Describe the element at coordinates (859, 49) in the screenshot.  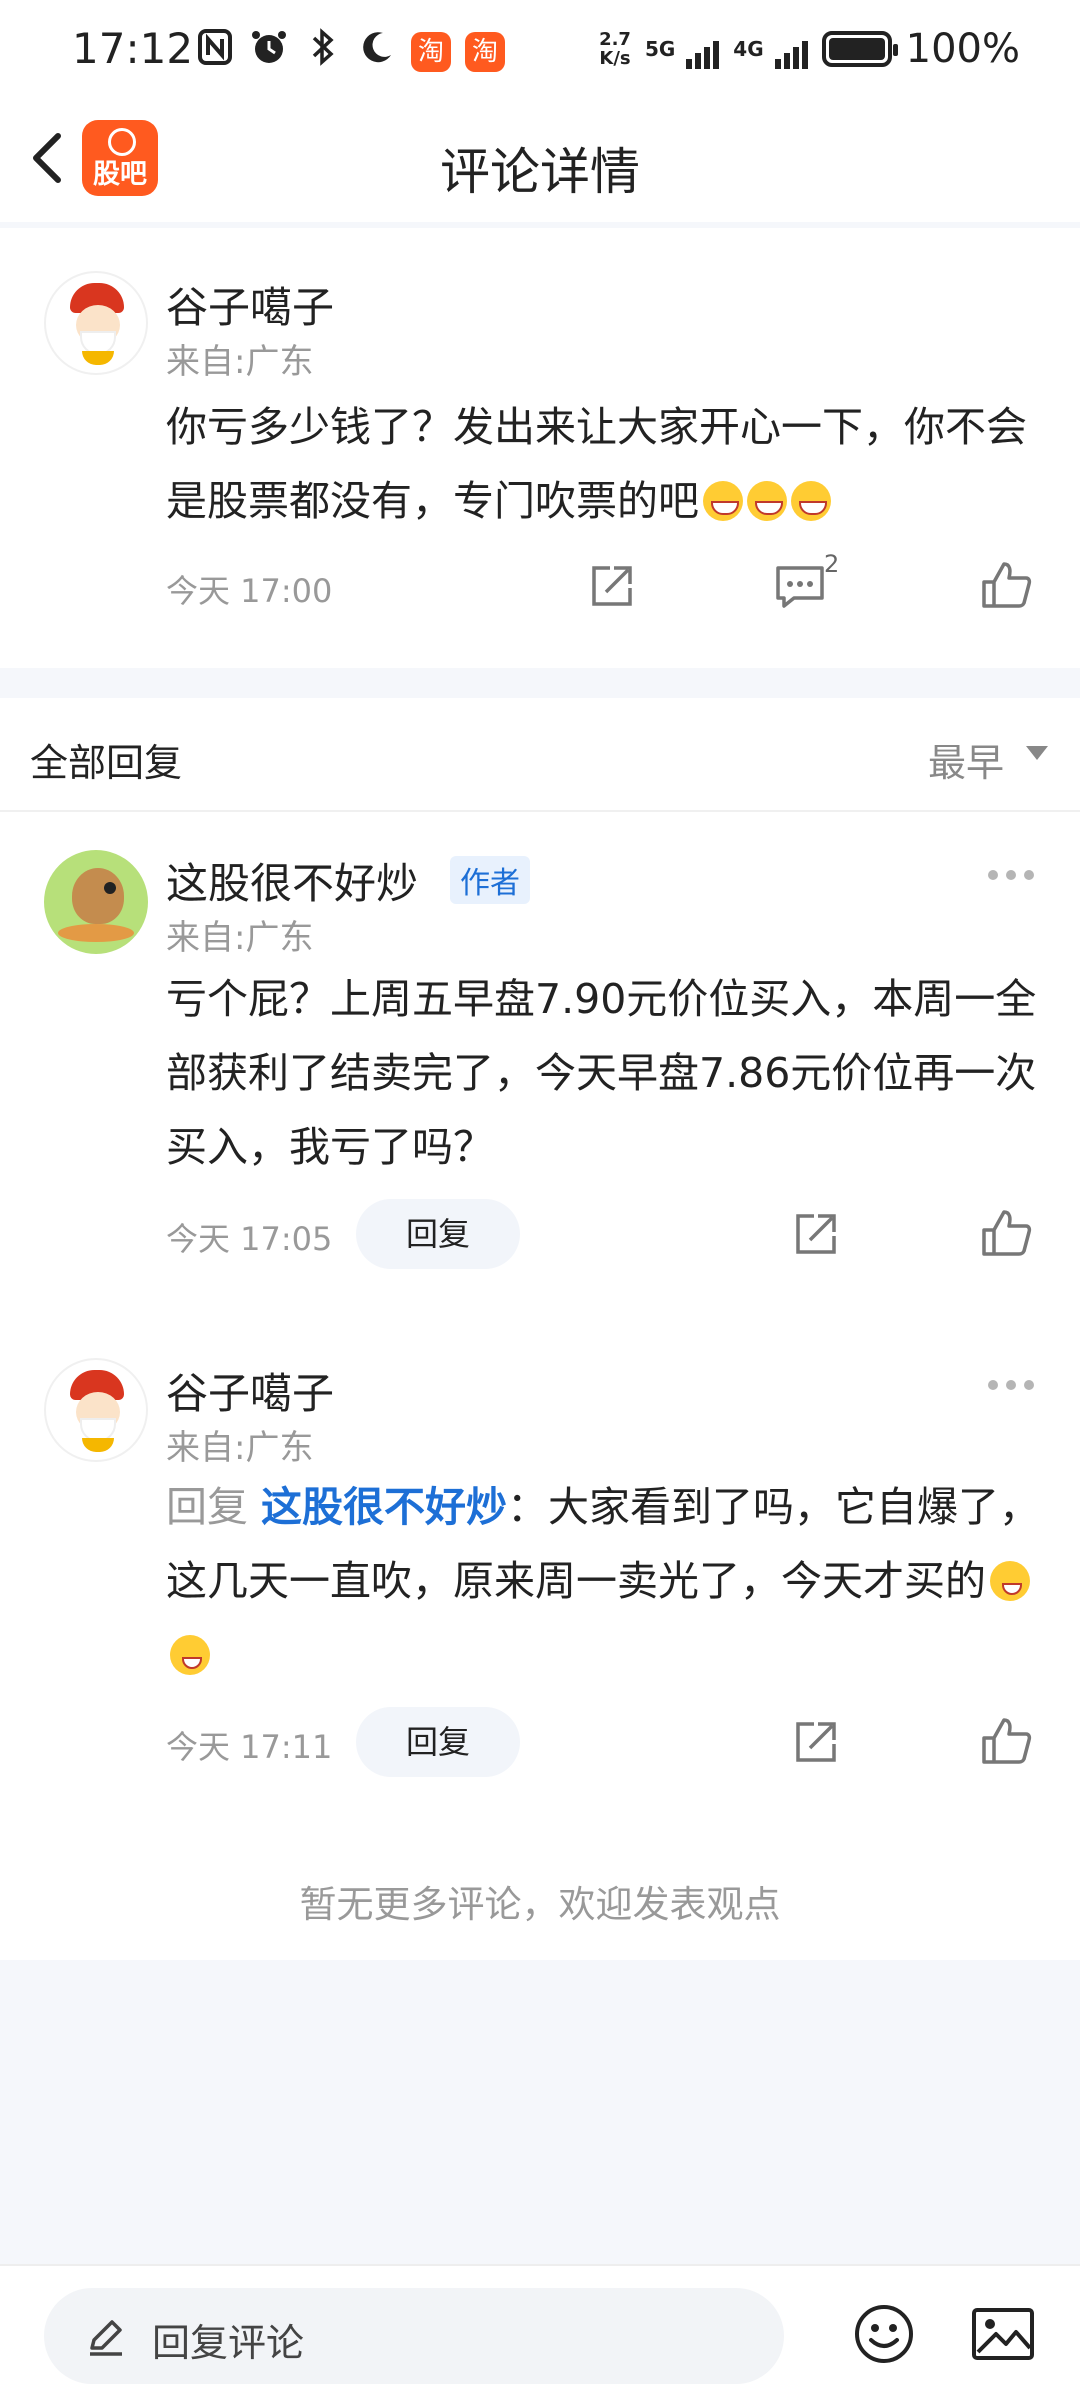
I see `battery-icon` at that location.